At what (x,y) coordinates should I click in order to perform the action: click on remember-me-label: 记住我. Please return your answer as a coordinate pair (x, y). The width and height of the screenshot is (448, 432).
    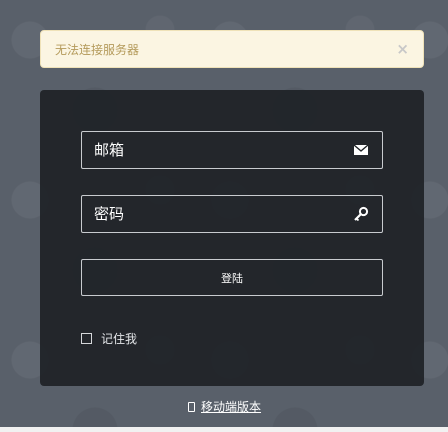
    Looking at the image, I should click on (119, 339).